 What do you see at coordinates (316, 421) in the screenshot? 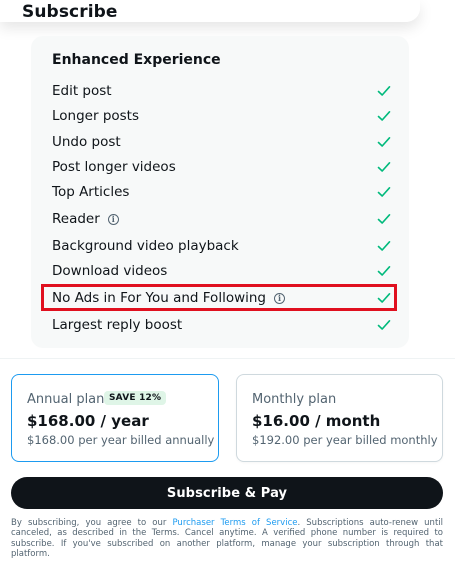
I see `plan-price: $16.00 / month` at bounding box center [316, 421].